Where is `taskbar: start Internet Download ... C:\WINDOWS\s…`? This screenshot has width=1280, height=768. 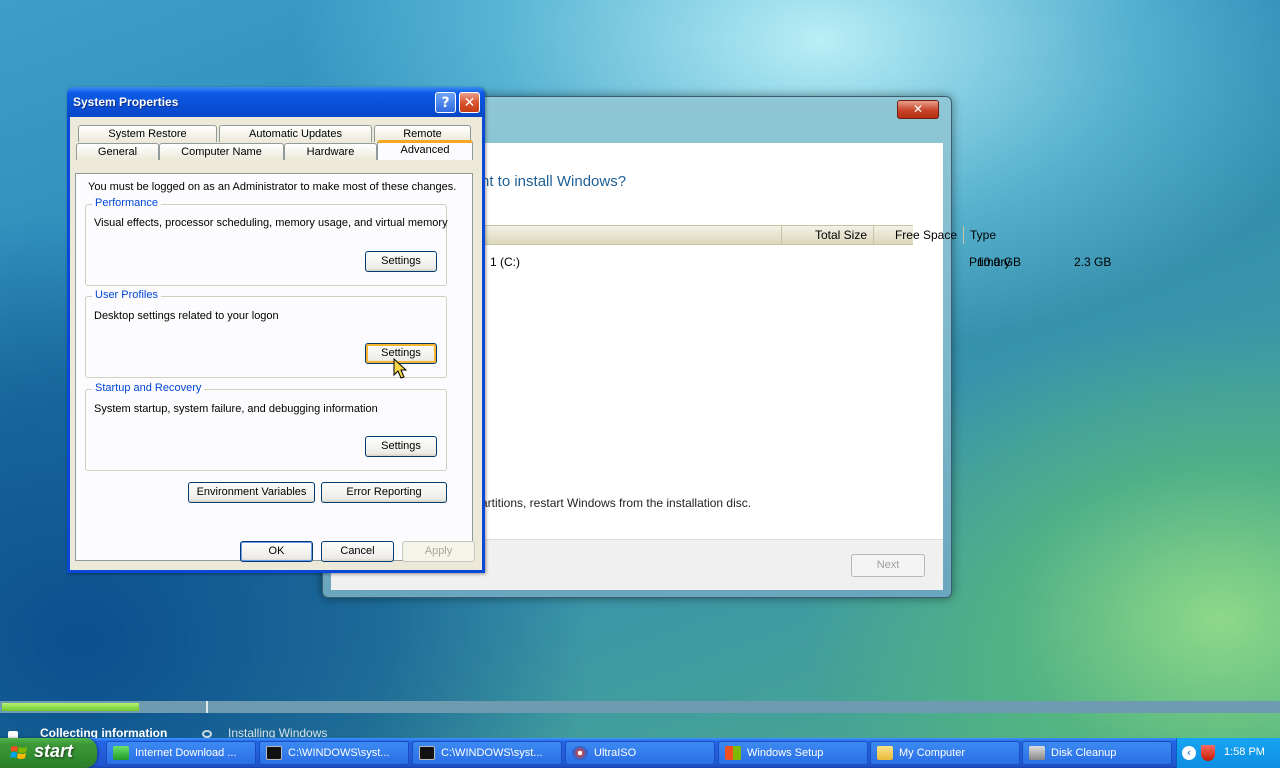
taskbar: start Internet Download ... C:\WINDOWS\s… is located at coordinates (640, 753).